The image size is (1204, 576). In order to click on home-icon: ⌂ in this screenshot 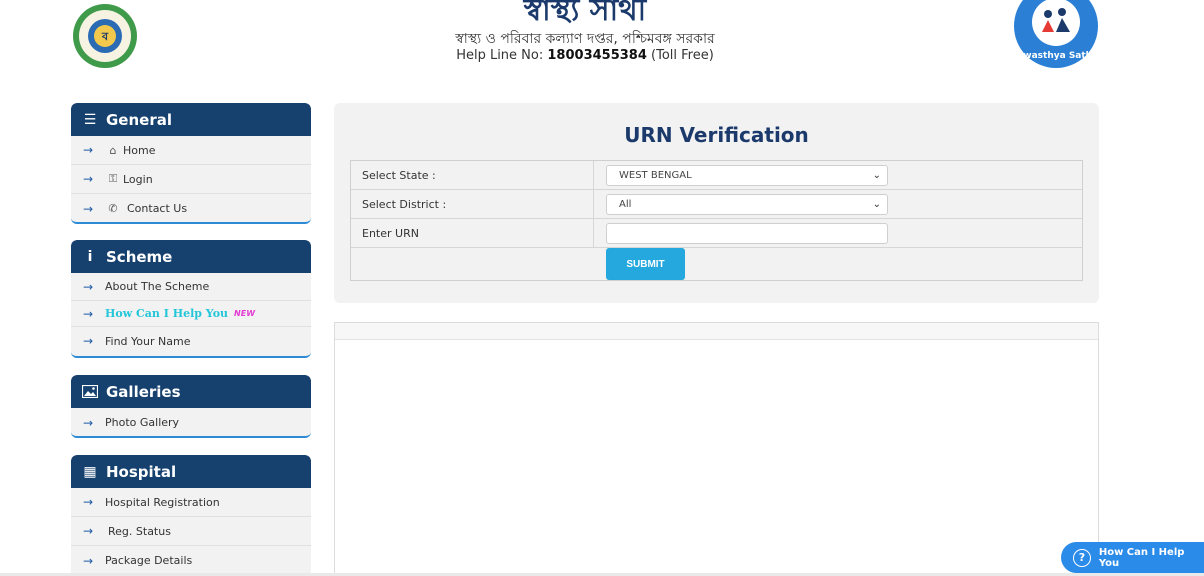, I will do `click(113, 150)`.